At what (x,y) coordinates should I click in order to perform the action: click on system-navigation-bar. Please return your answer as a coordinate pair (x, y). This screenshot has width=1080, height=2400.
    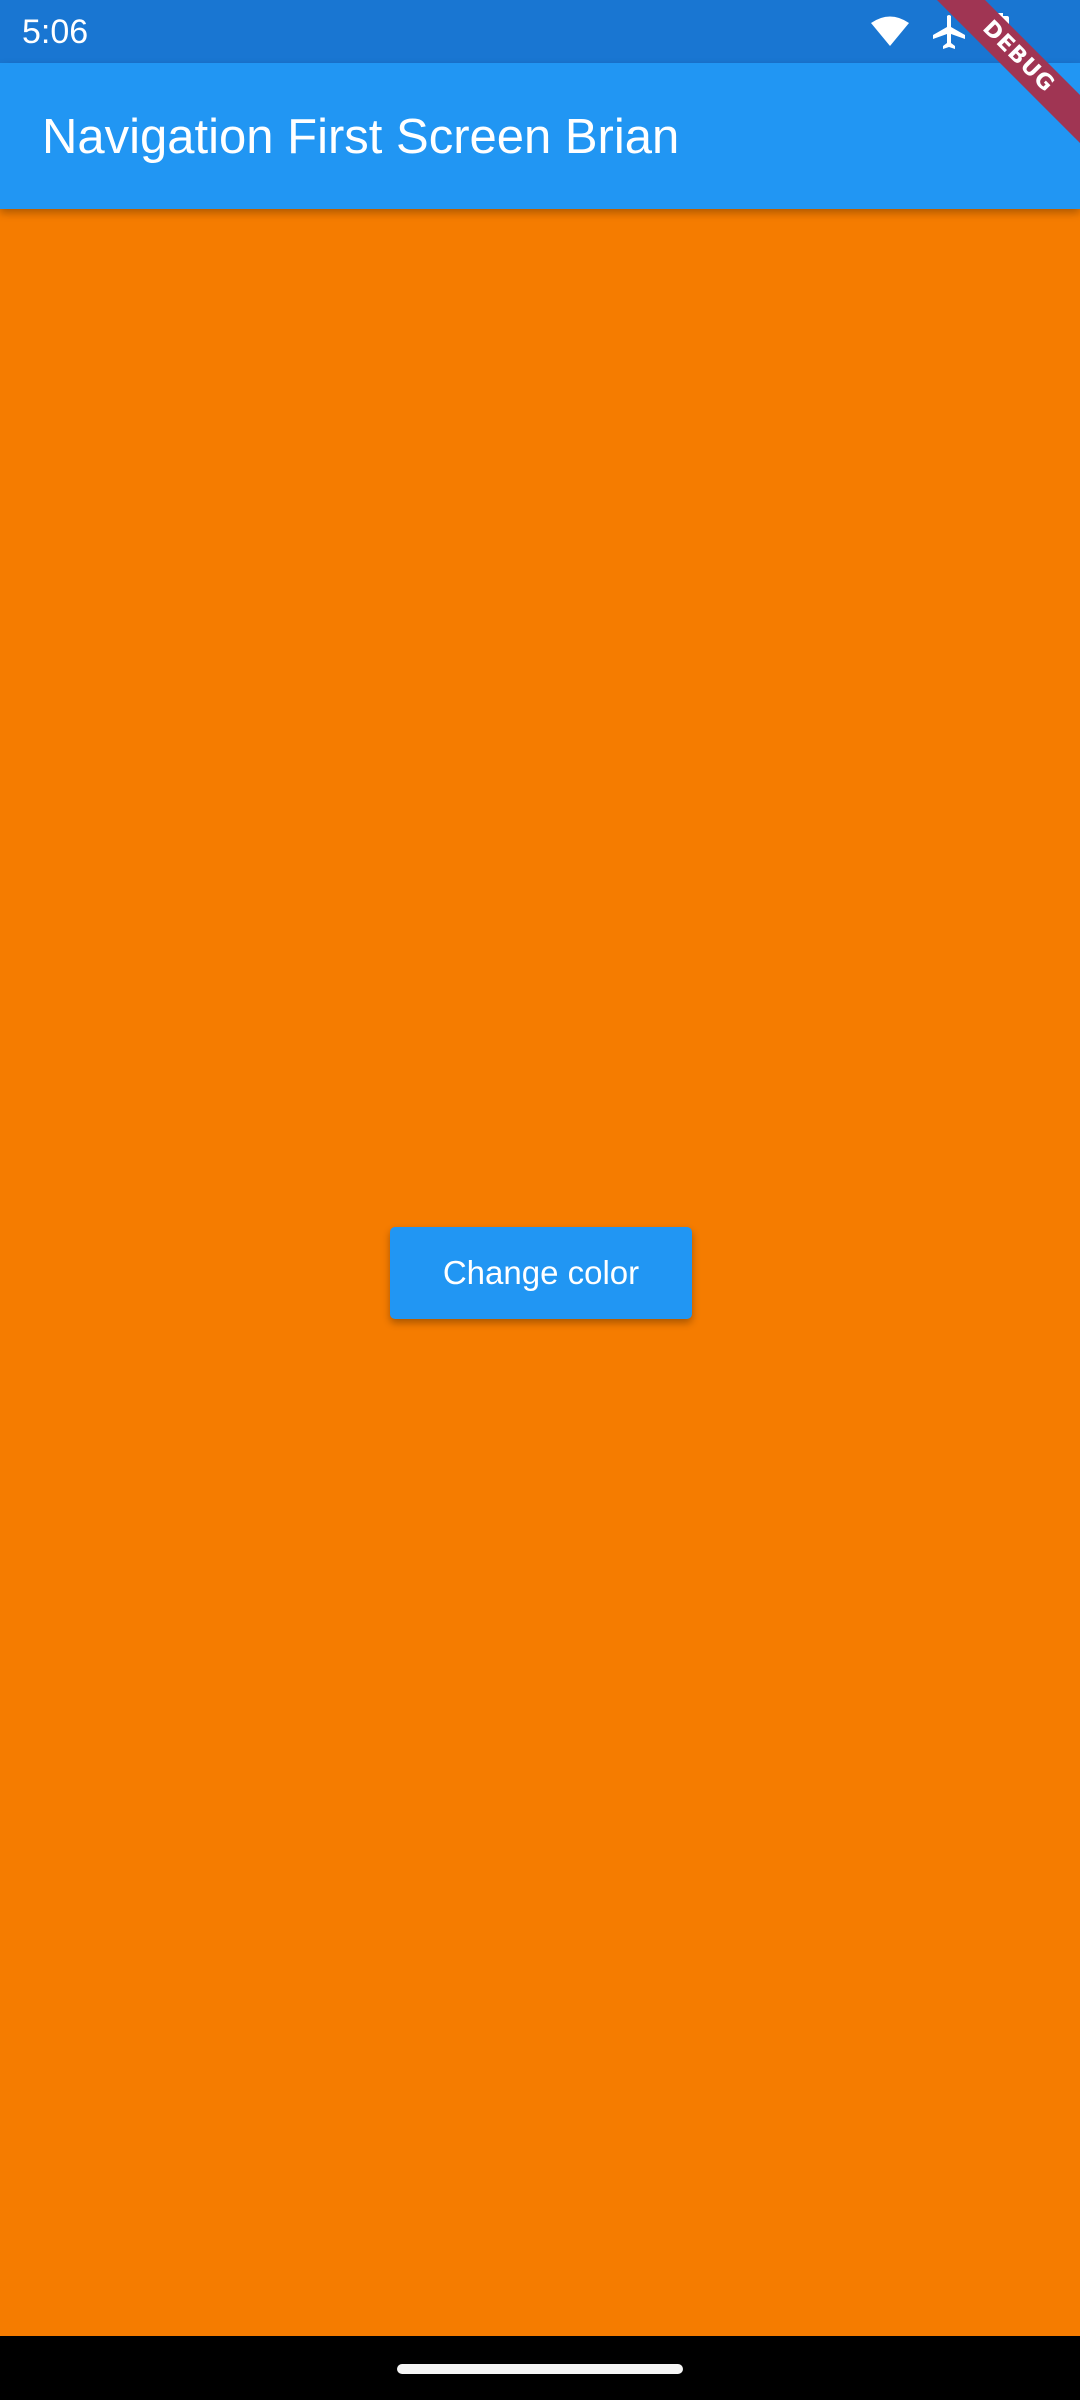
    Looking at the image, I should click on (540, 2368).